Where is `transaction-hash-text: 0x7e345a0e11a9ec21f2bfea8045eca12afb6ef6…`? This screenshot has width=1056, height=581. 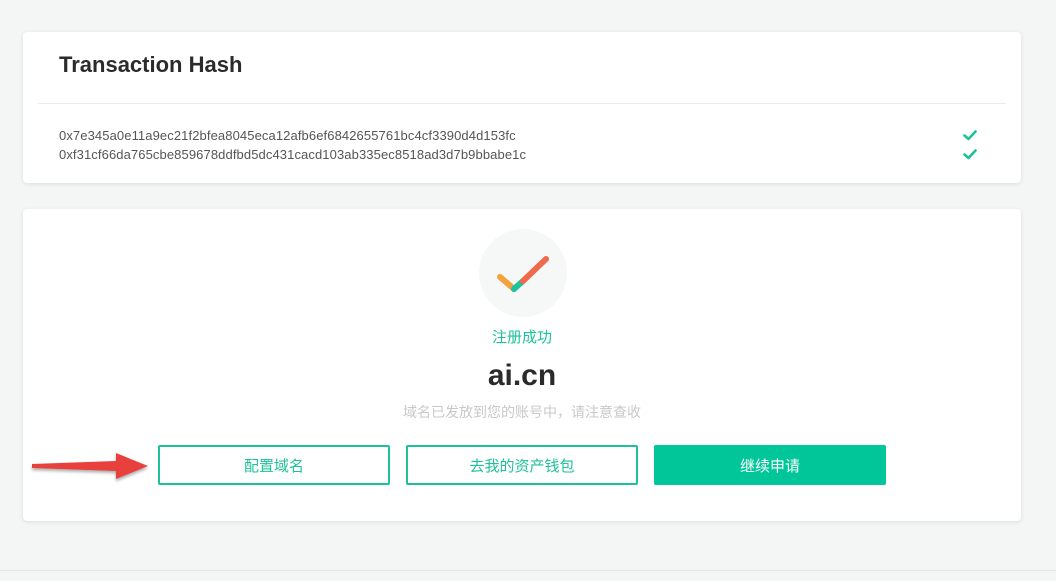
transaction-hash-text: 0x7e345a0e11a9ec21f2bfea8045eca12afb6ef6… is located at coordinates (287, 135).